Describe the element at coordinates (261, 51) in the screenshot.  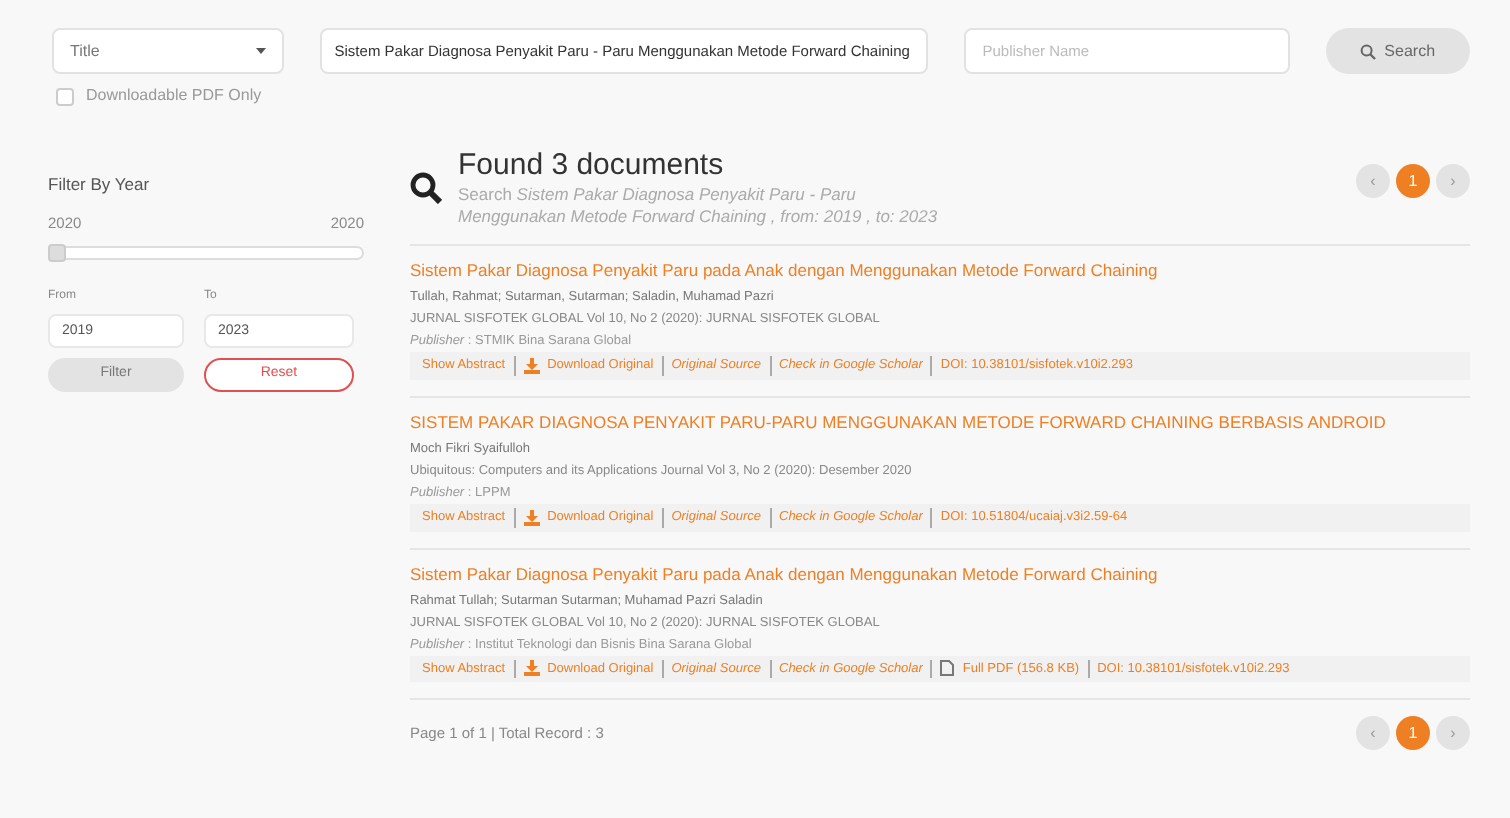
I see `caret-icon` at that location.